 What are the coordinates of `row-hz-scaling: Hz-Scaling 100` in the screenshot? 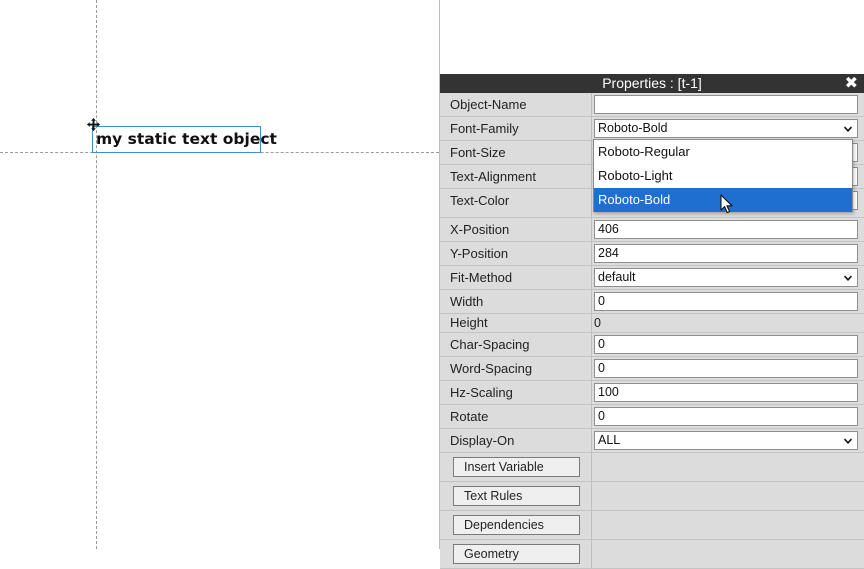 It's located at (652, 393).